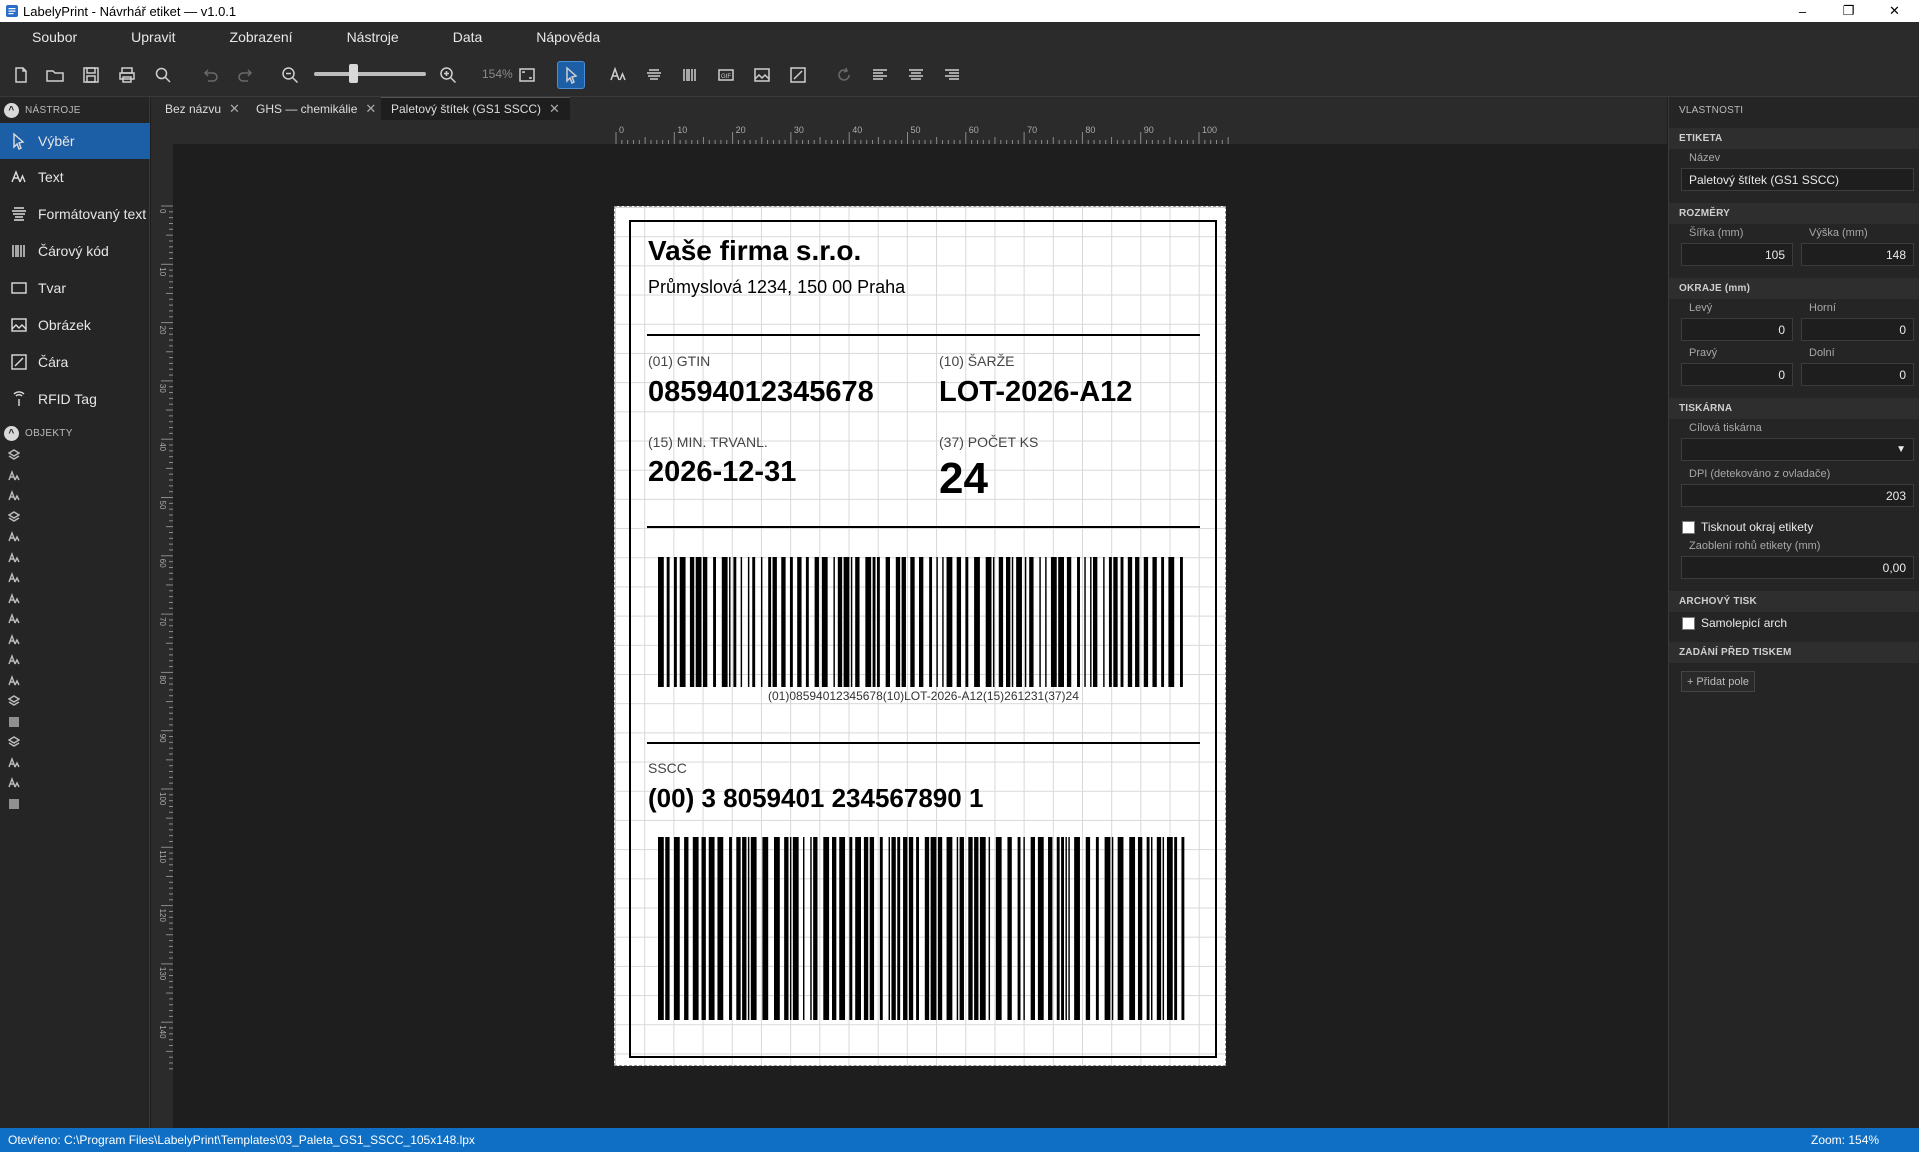 This screenshot has height=1152, width=1919. Describe the element at coordinates (563, 36) in the screenshot. I see `menu-napoveda: Nápověda` at that location.